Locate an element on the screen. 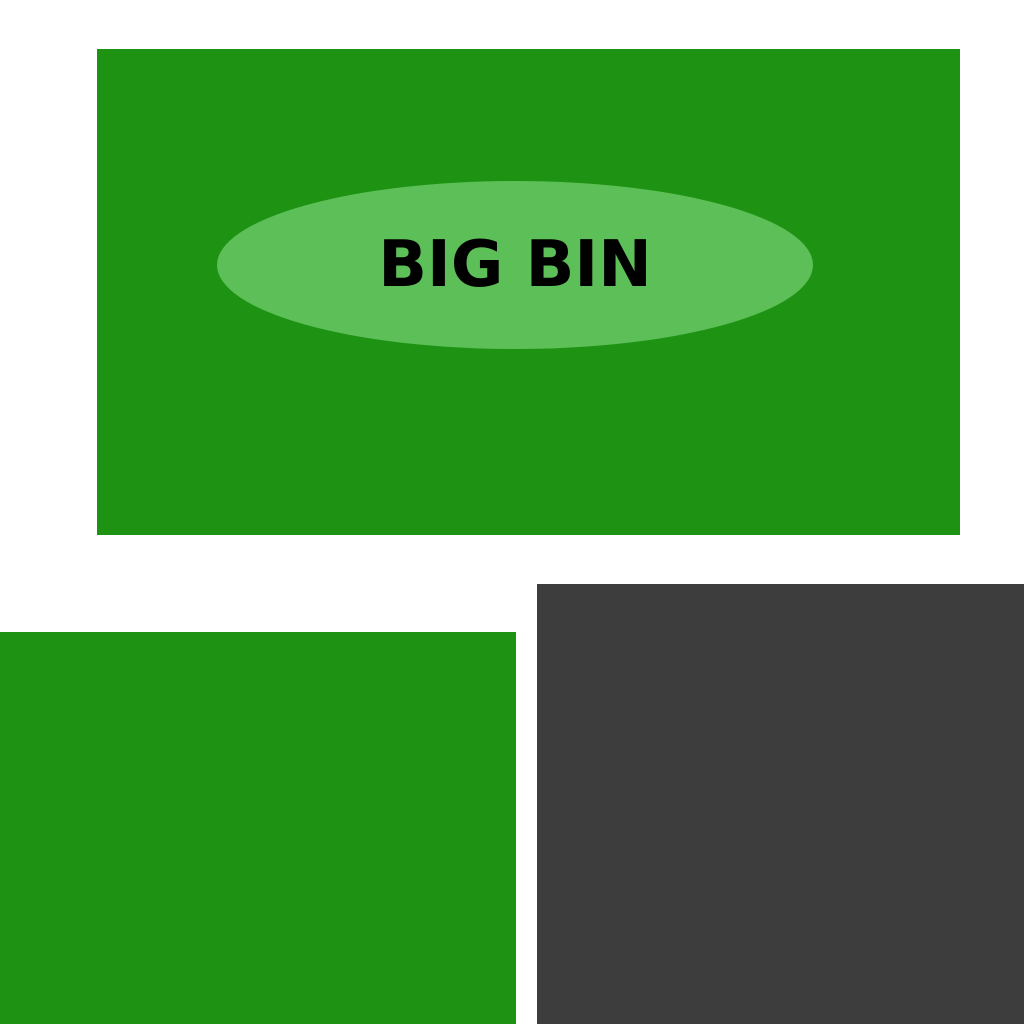 Image resolution: width=1024 pixels, height=1024 pixels. big-bin-label-oval: BIG BIN is located at coordinates (515, 265).